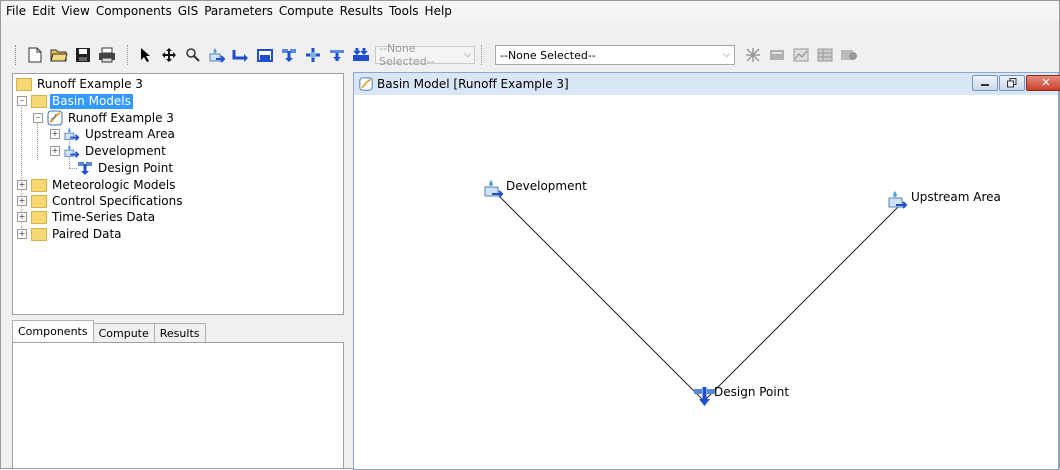 The image size is (1060, 470). I want to click on basin-window-title: Basin Model [Runoff Example 3], so click(473, 84).